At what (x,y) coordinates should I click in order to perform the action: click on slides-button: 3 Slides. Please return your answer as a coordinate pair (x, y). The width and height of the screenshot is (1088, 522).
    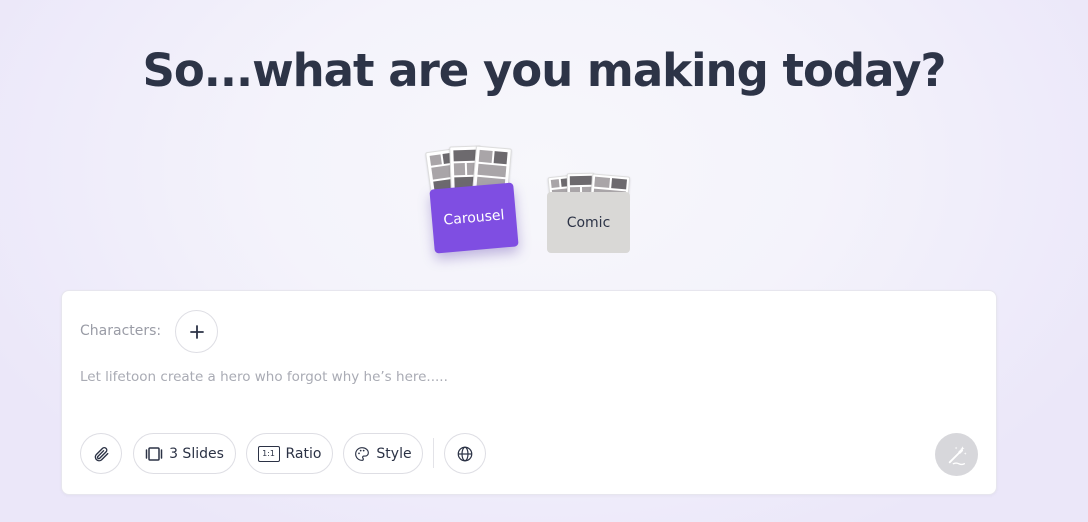
    Looking at the image, I should click on (184, 453).